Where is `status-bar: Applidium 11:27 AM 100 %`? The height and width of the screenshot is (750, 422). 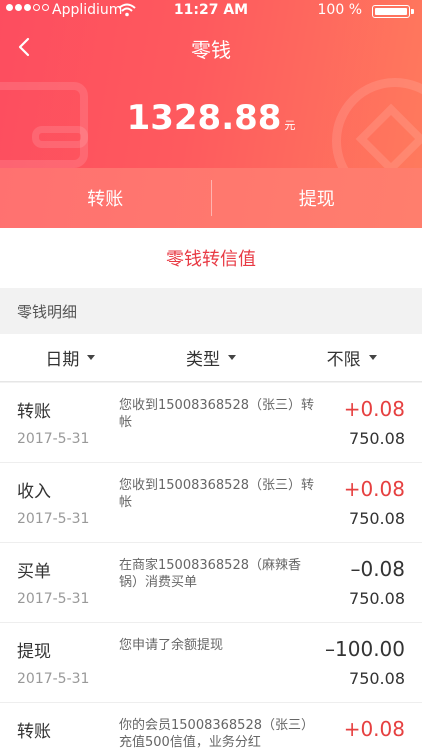
status-bar: Applidium 11:27 AM 100 % is located at coordinates (211, 11).